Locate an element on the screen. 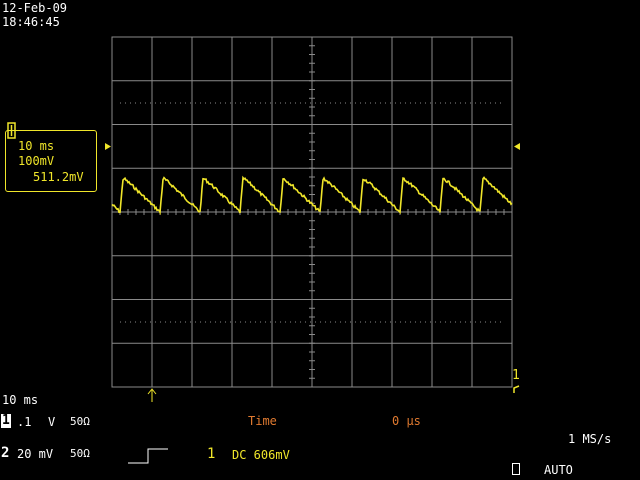  trigger-position-arrow-icon is located at coordinates (152, 395).